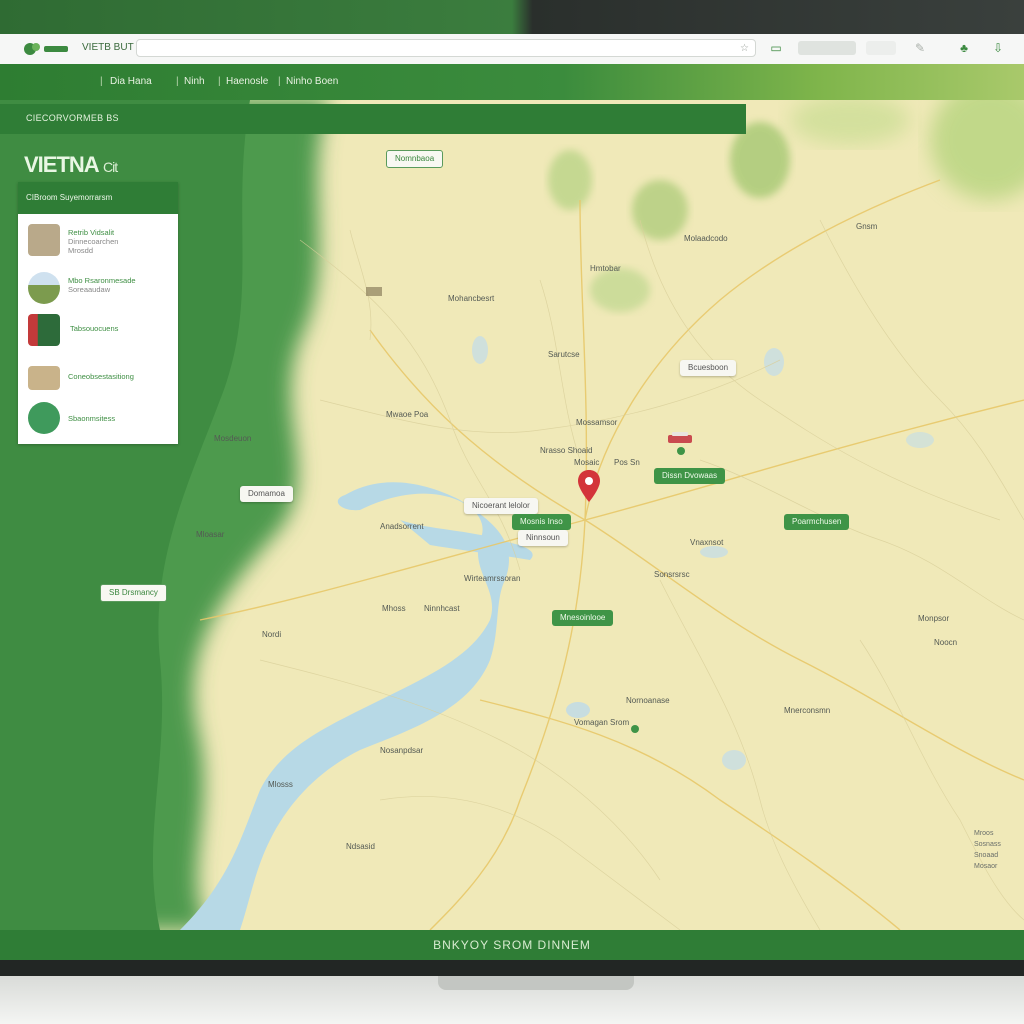 The height and width of the screenshot is (1024, 1024). What do you see at coordinates (933, 618) in the screenshot?
I see `map-place-label: Monpsor` at bounding box center [933, 618].